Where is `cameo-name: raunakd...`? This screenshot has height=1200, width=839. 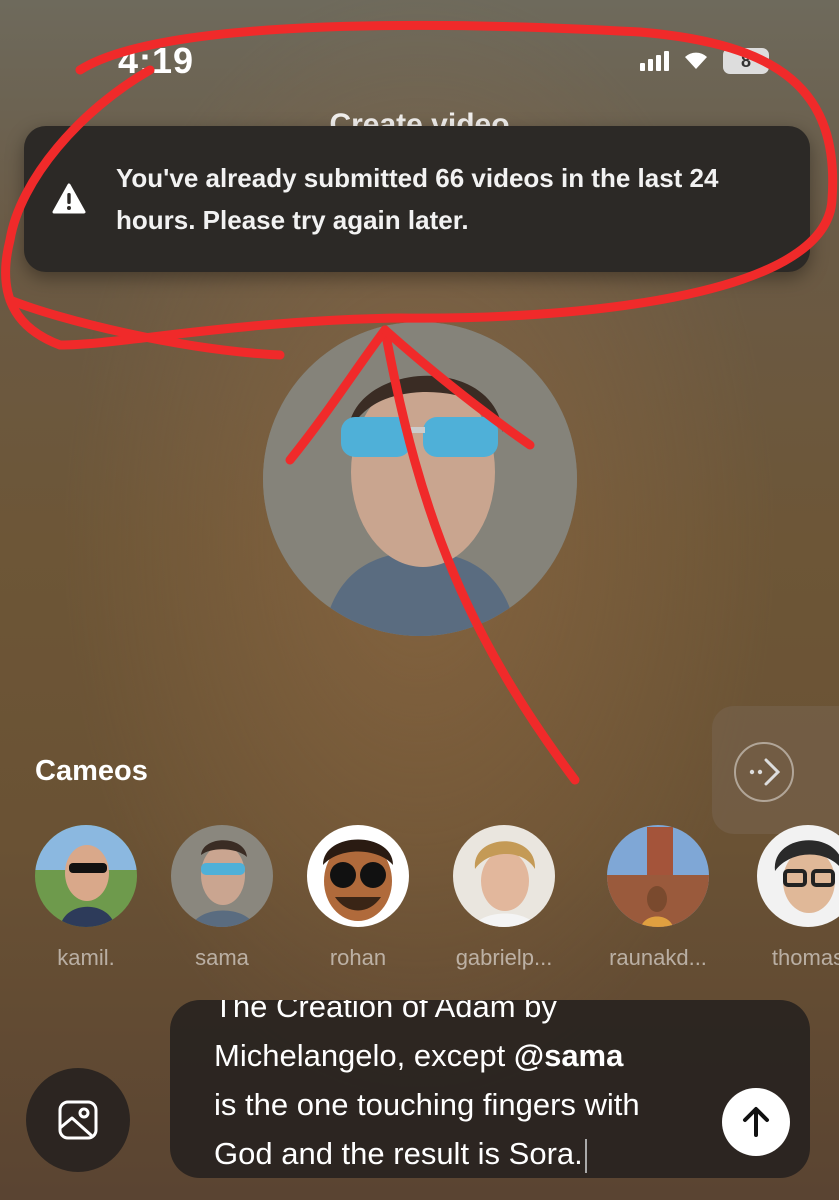 cameo-name: raunakd... is located at coordinates (658, 957).